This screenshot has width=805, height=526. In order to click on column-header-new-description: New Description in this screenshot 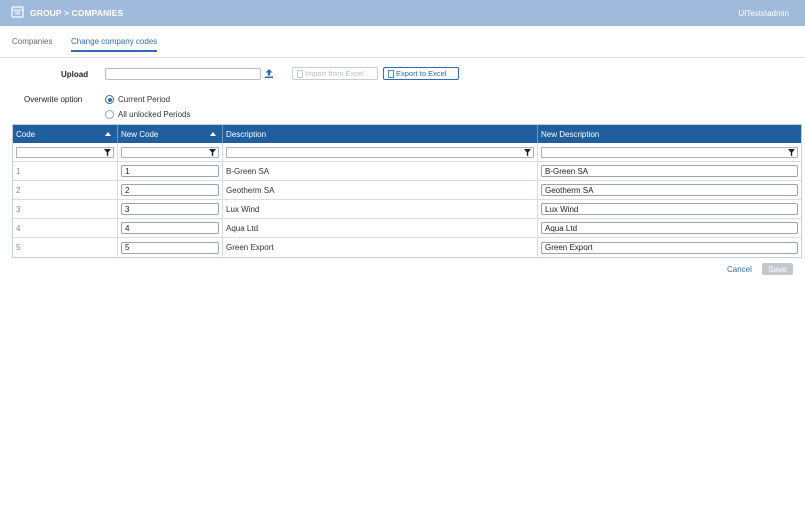, I will do `click(669, 134)`.